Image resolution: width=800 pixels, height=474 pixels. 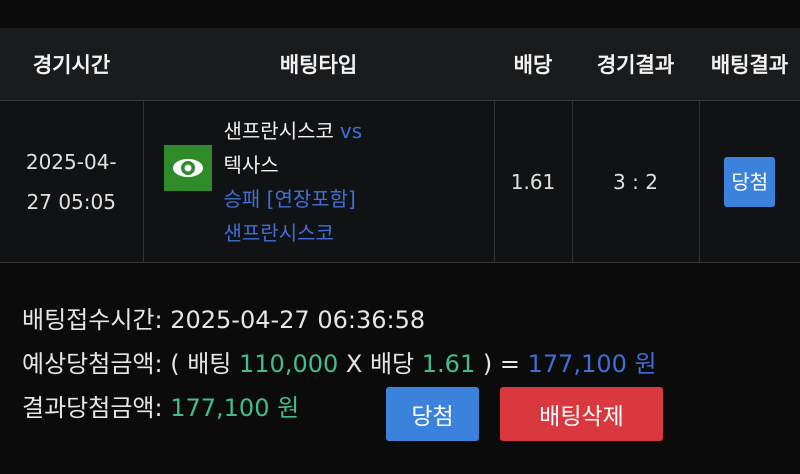 What do you see at coordinates (278, 232) in the screenshot?
I see `pick-label: 샌프란시스코` at bounding box center [278, 232].